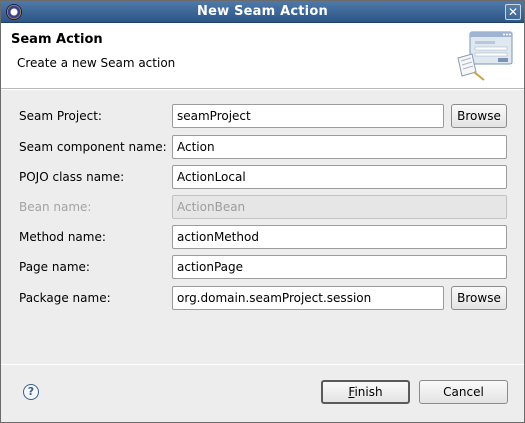 This screenshot has width=525, height=423. I want to click on bean-name-label: Bean name:, so click(55, 207).